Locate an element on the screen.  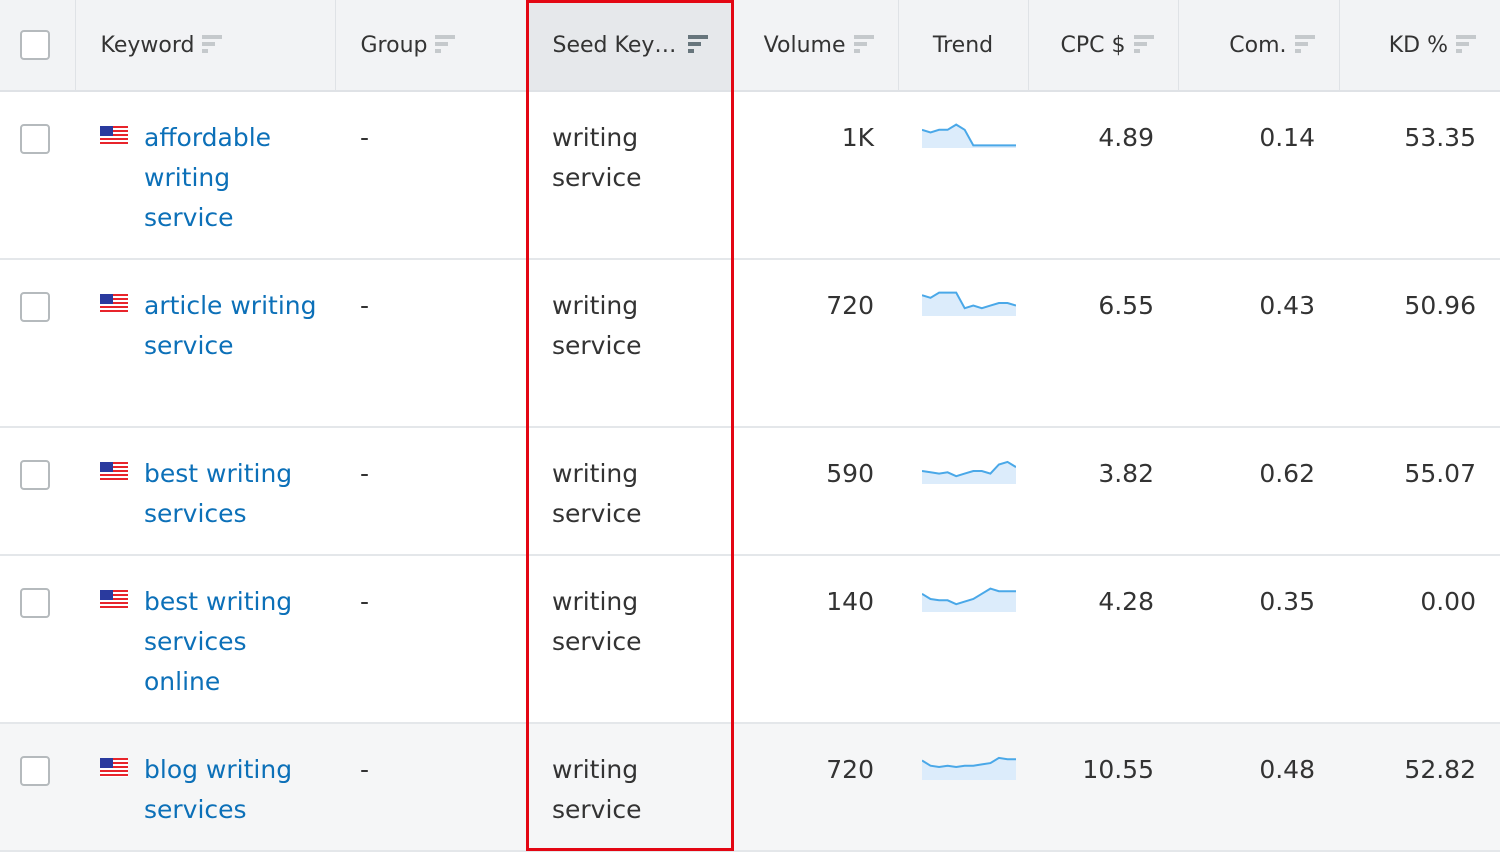
cpc-cell: 10.55 is located at coordinates (1103, 787).